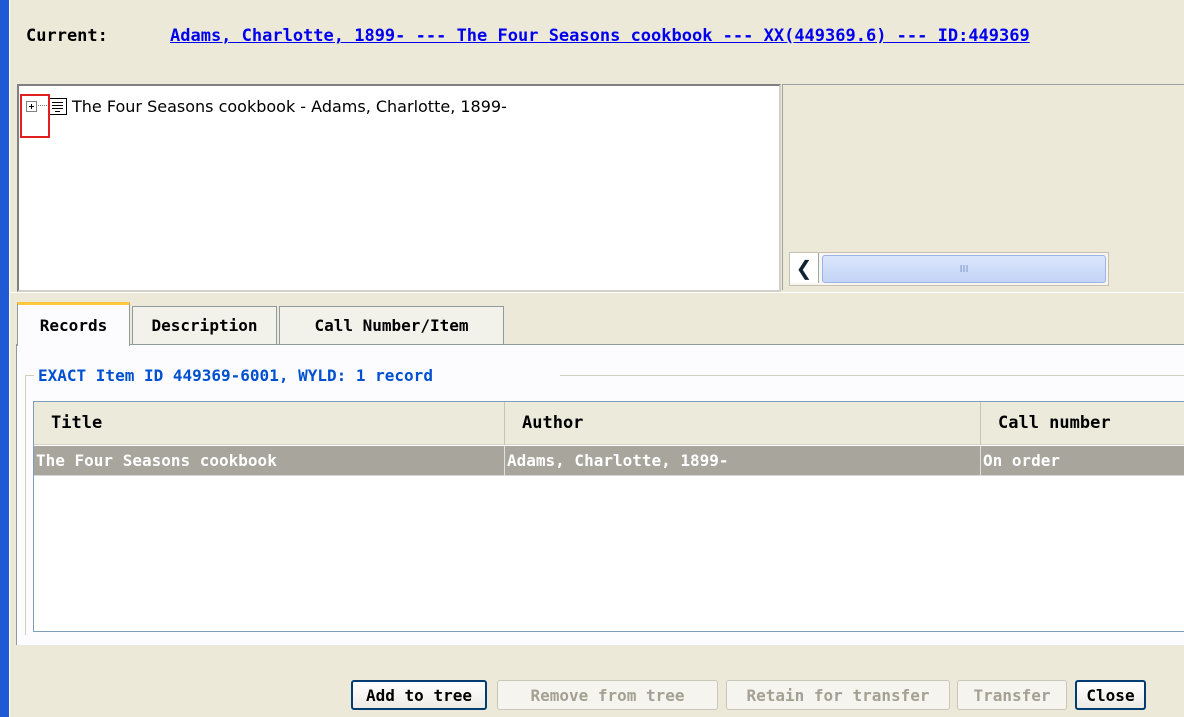 This screenshot has height=717, width=1184. What do you see at coordinates (804, 268) in the screenshot?
I see `scroll-left-arrow-icon: ❮` at bounding box center [804, 268].